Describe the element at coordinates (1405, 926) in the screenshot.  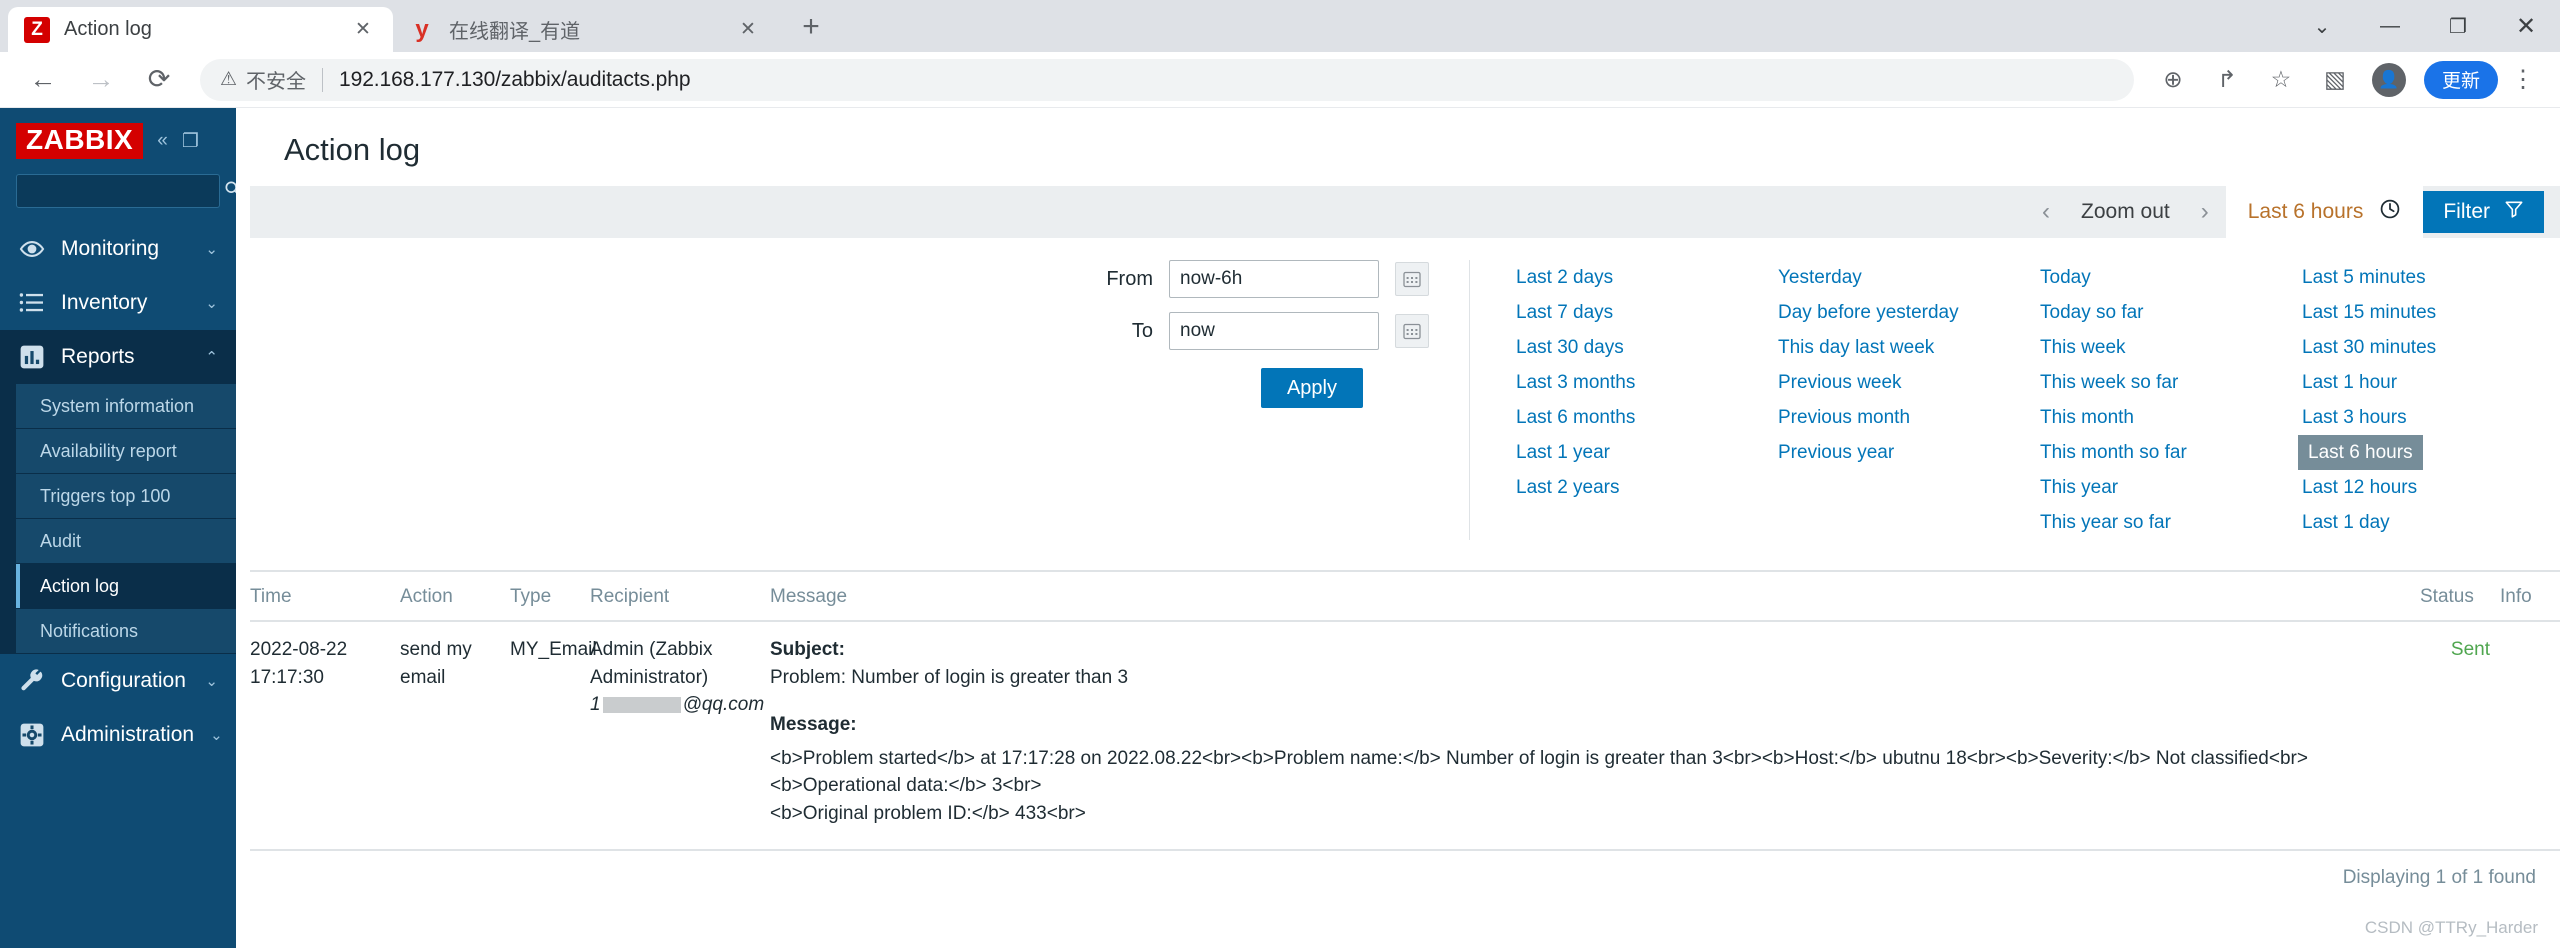
I see `page-bottom-area: CSDN @TTRy_Harder` at that location.